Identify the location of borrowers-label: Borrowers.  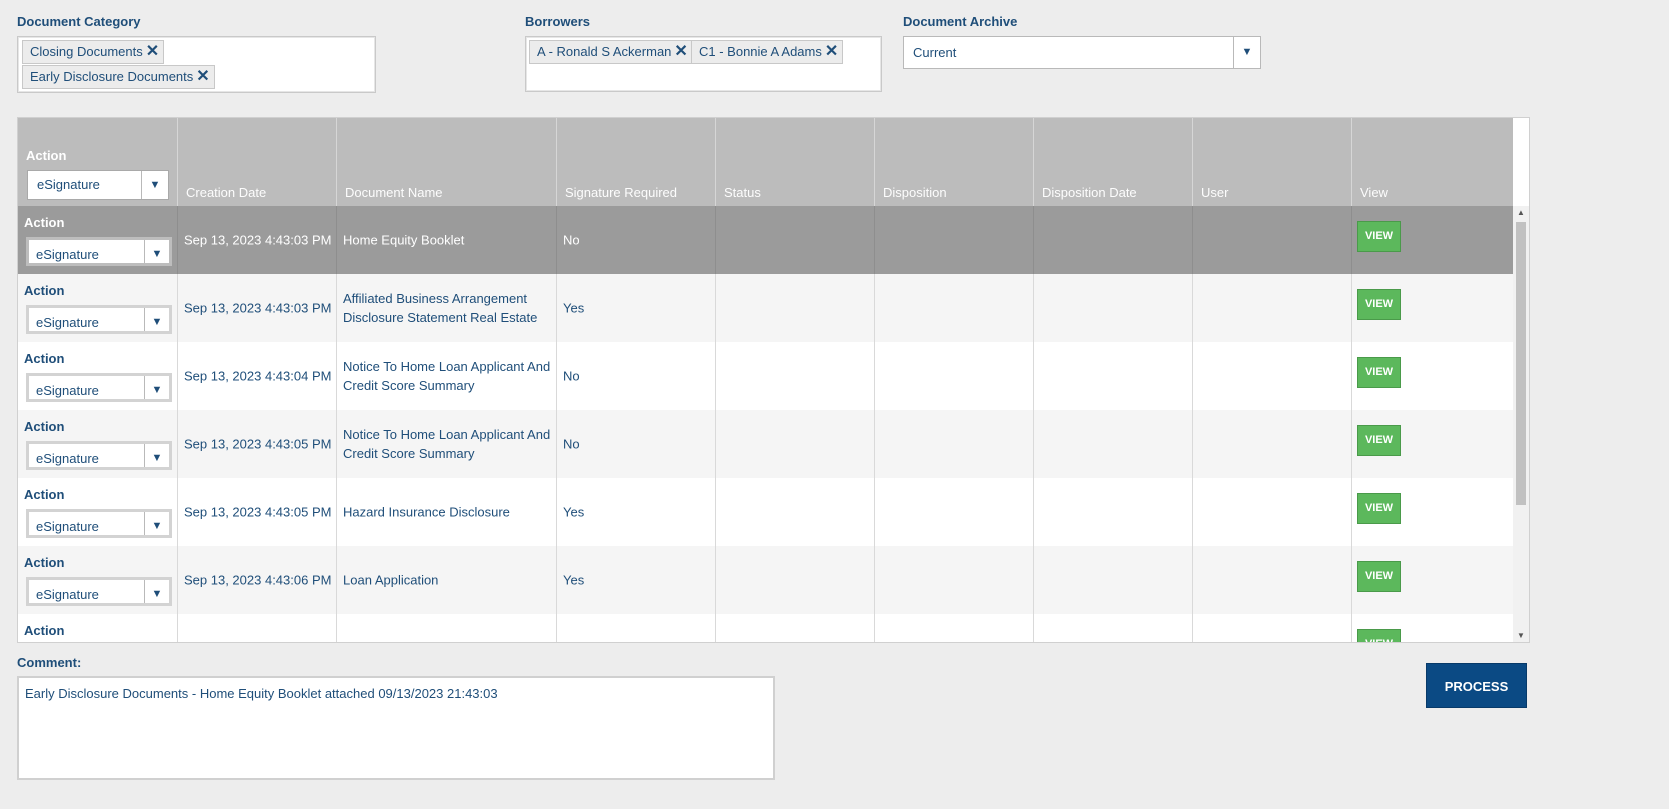
(558, 21).